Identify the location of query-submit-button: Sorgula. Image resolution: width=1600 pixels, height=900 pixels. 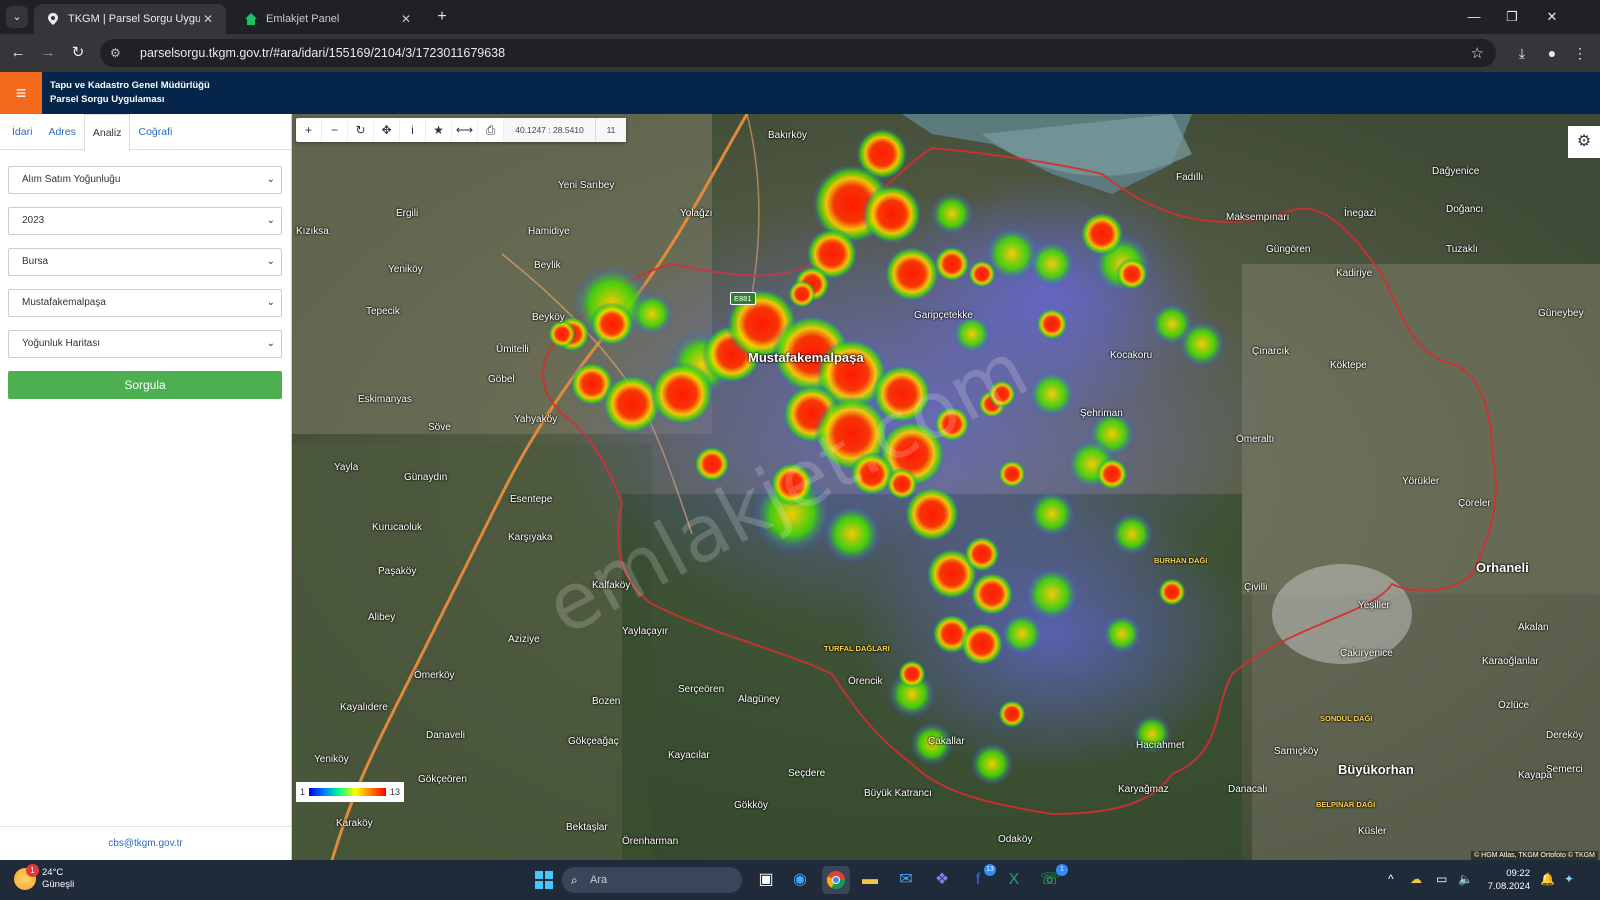
(145, 385).